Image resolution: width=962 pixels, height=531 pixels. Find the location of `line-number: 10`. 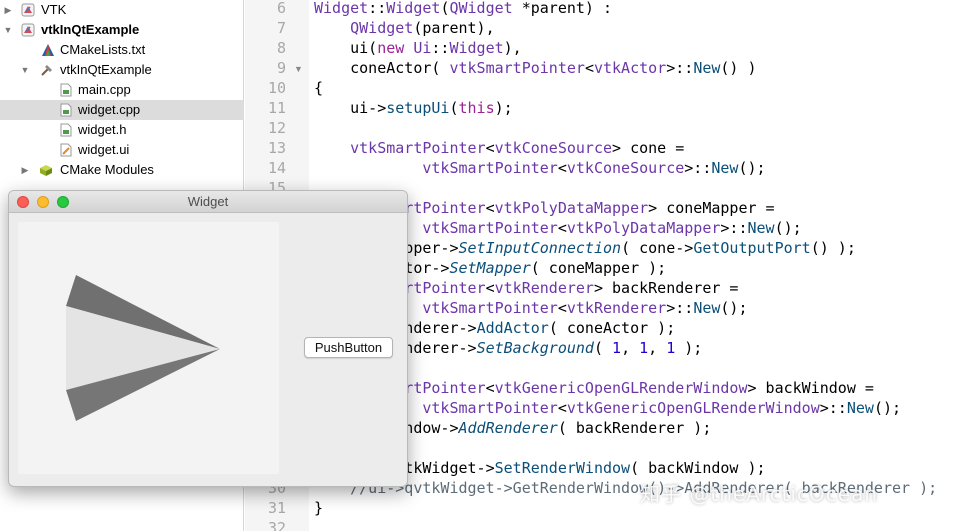

line-number: 10 is located at coordinates (276, 88).